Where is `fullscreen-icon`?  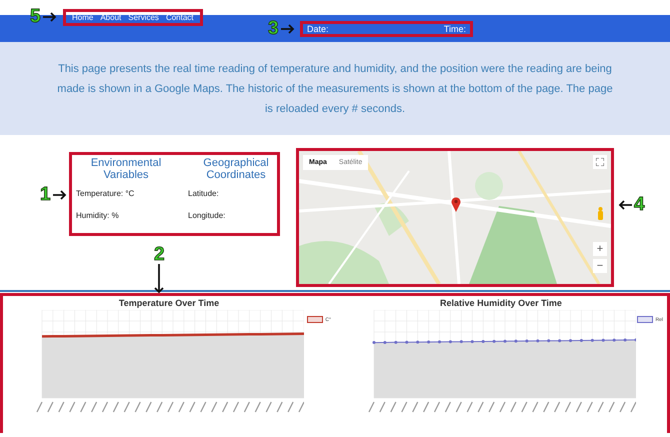
fullscreen-icon is located at coordinates (600, 162).